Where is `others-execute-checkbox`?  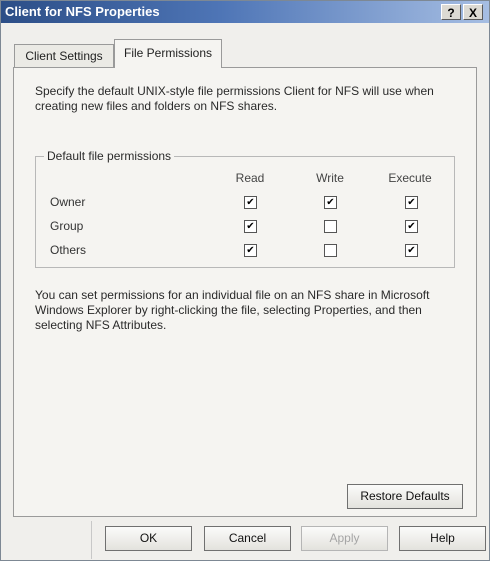
others-execute-checkbox is located at coordinates (411, 250).